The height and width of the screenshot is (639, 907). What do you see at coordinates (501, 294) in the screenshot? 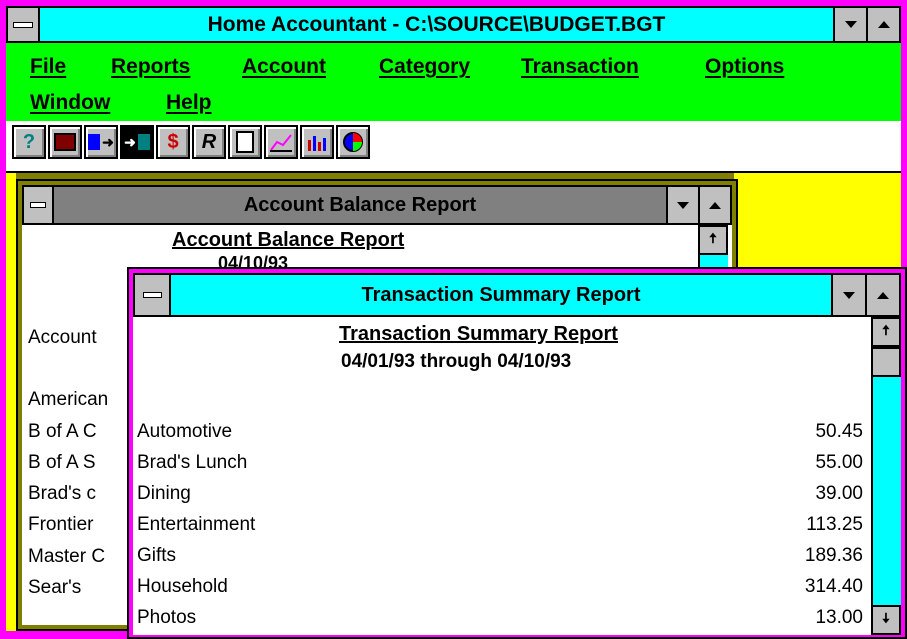
I see `summary-window-title: Transaction Summary Report` at bounding box center [501, 294].